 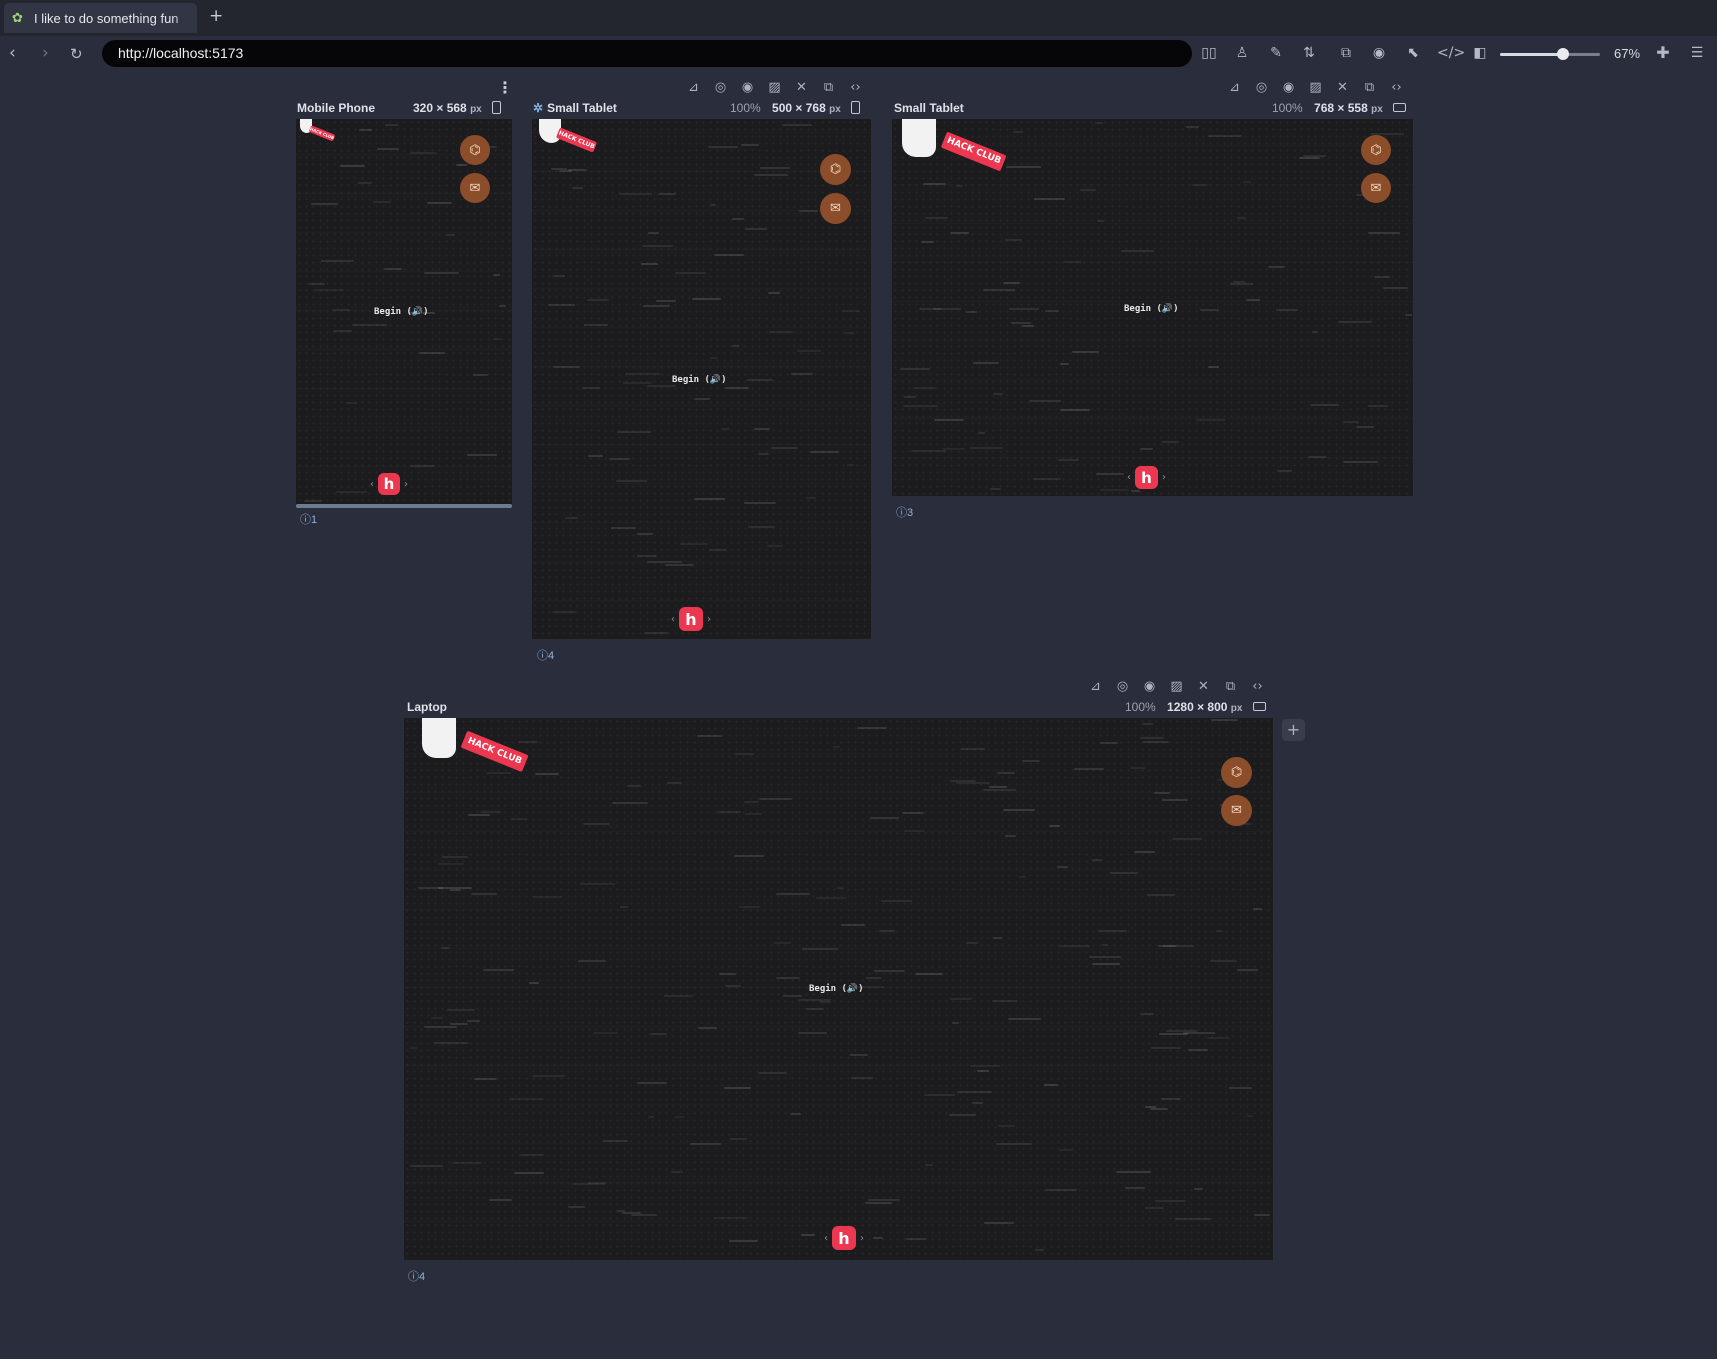 What do you see at coordinates (1697, 53) in the screenshot?
I see `settings-icon: ☰` at bounding box center [1697, 53].